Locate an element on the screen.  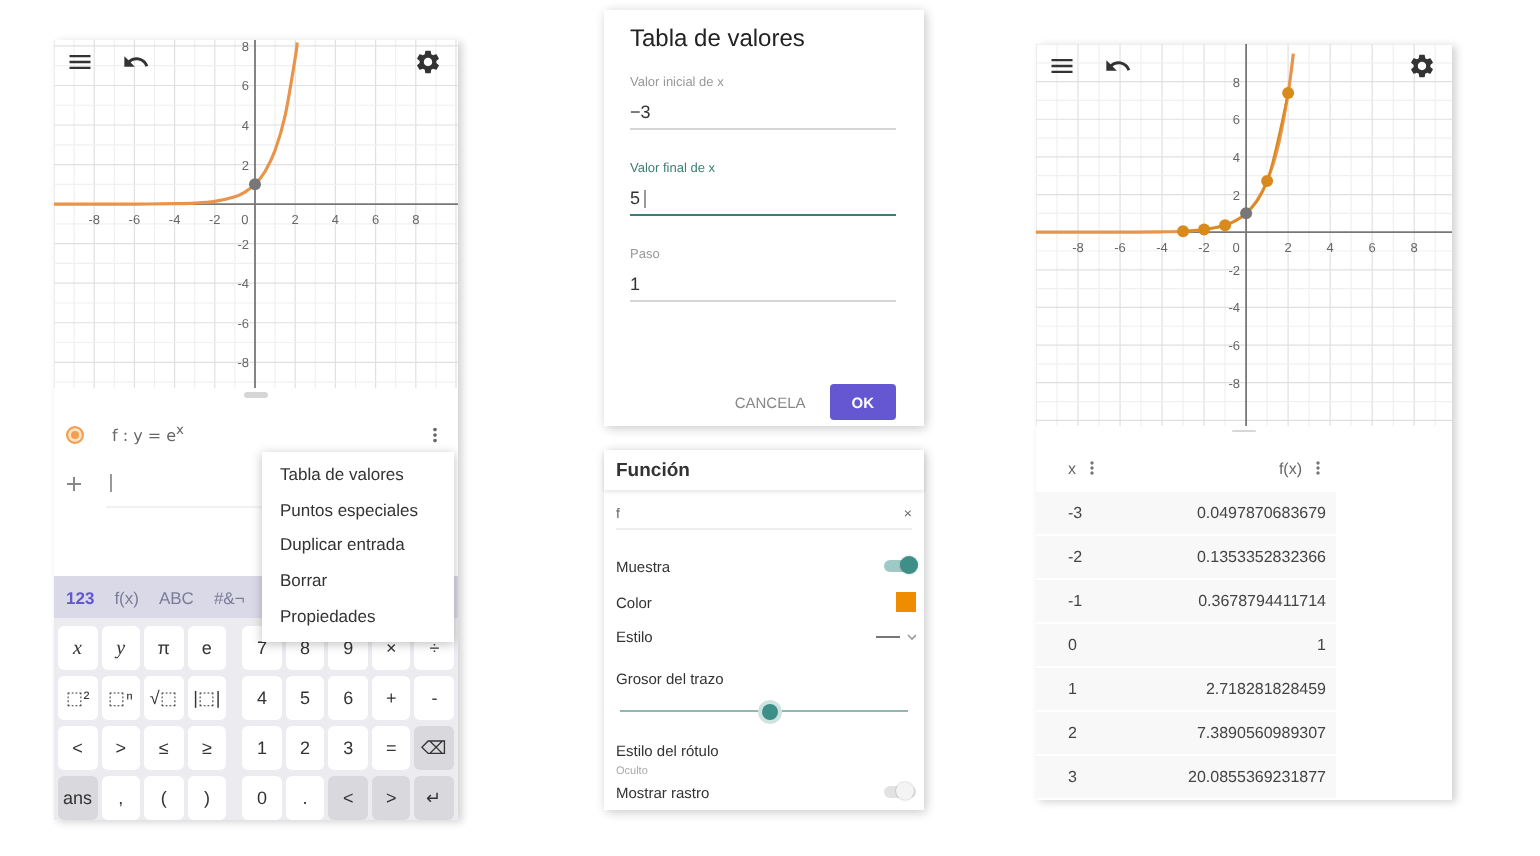
add-icon is located at coordinates (74, 484).